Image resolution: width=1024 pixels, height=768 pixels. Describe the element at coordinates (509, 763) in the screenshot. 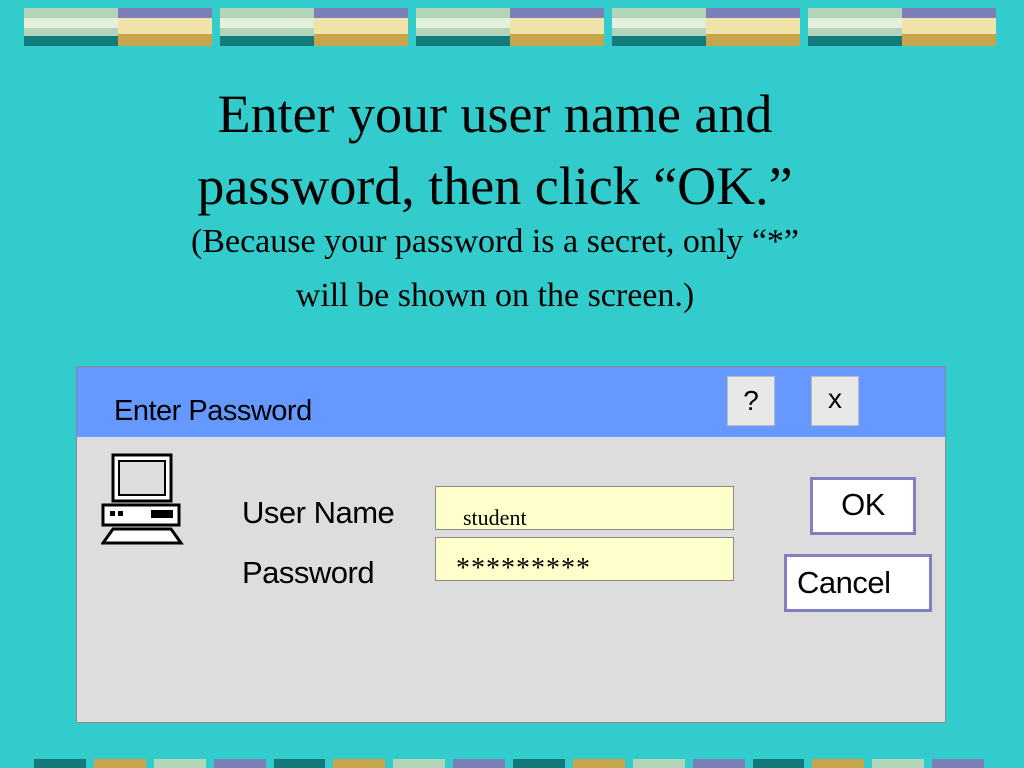

I see `bottom-decorative-banner` at that location.